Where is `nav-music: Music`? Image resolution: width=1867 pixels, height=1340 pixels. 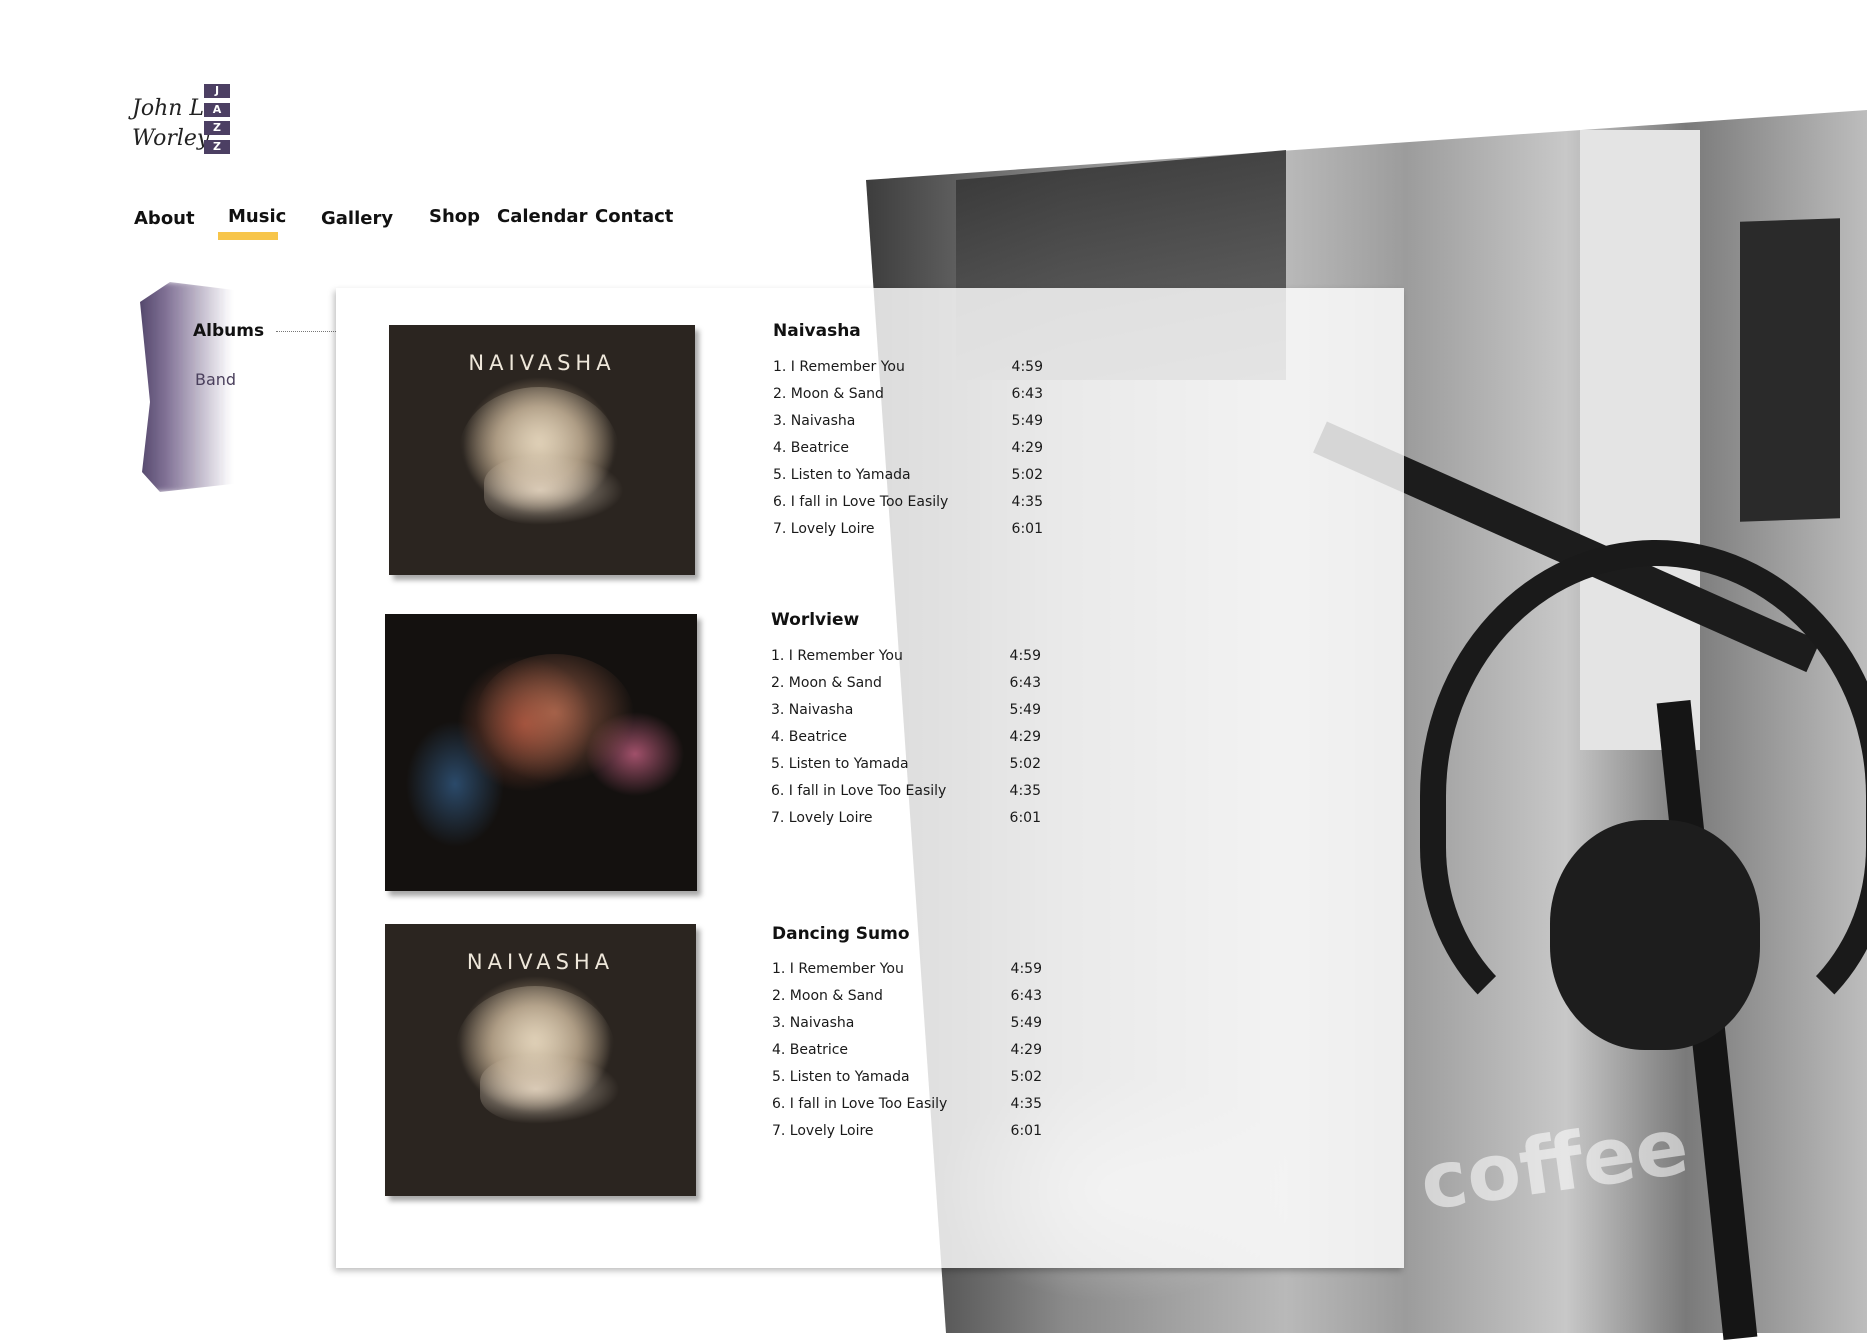 nav-music: Music is located at coordinates (257, 216).